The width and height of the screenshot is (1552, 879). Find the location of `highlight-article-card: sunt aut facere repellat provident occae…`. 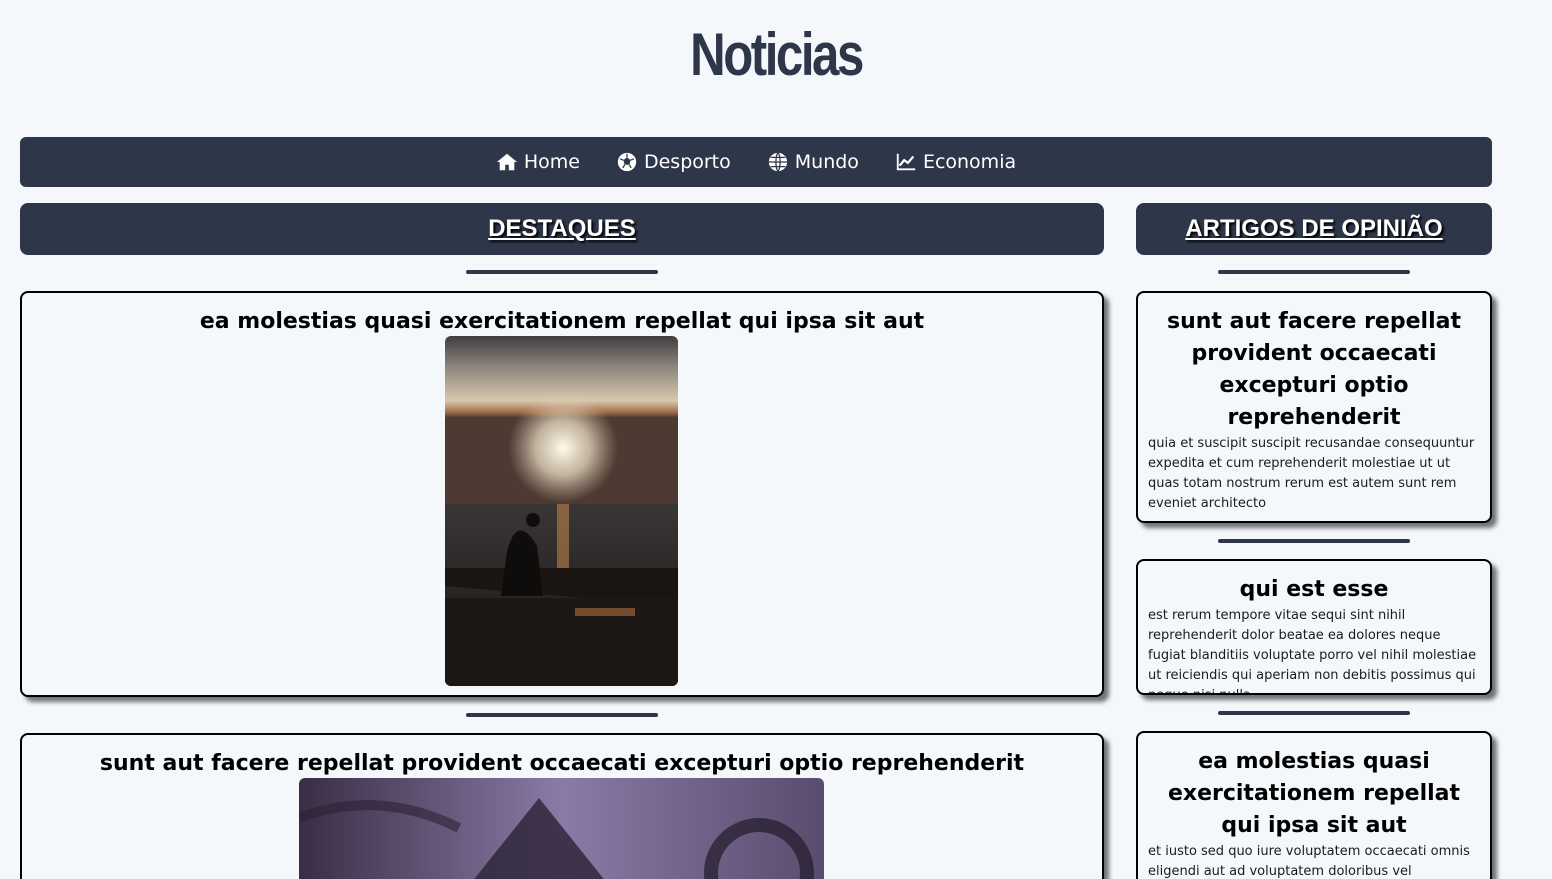

highlight-article-card: sunt aut facere repellat provident occae… is located at coordinates (562, 806).